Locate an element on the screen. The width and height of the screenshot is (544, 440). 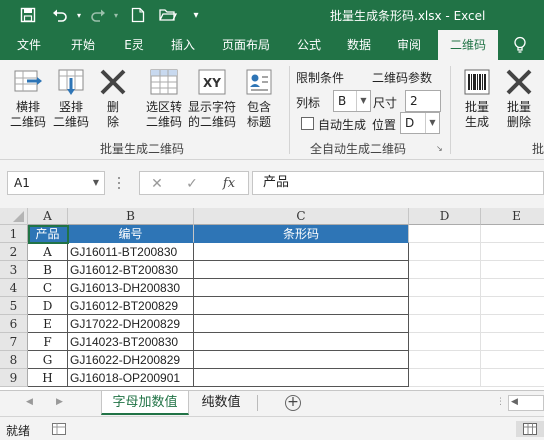
code-cell: GJ16022-DH200829 is located at coordinates (131, 360).